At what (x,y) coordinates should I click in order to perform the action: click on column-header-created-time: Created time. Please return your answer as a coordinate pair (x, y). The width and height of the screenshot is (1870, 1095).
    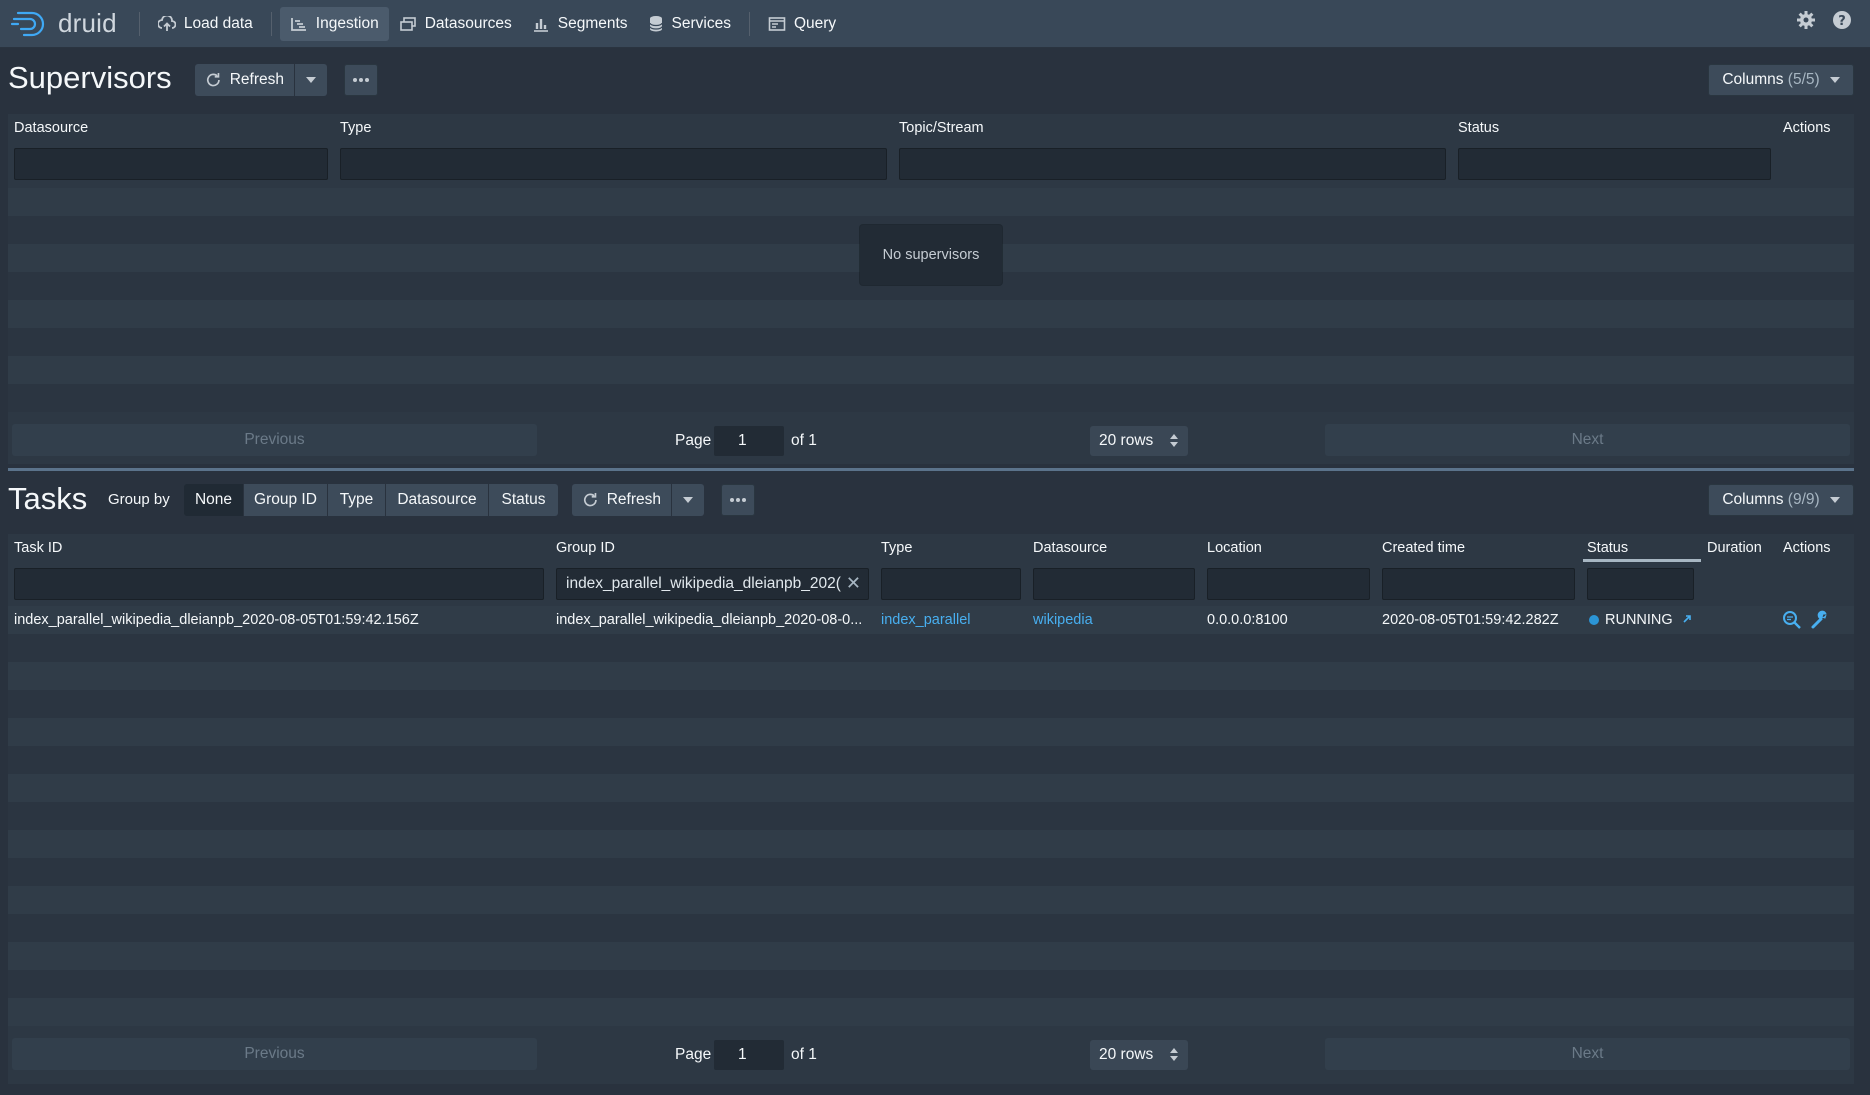
    Looking at the image, I should click on (1423, 548).